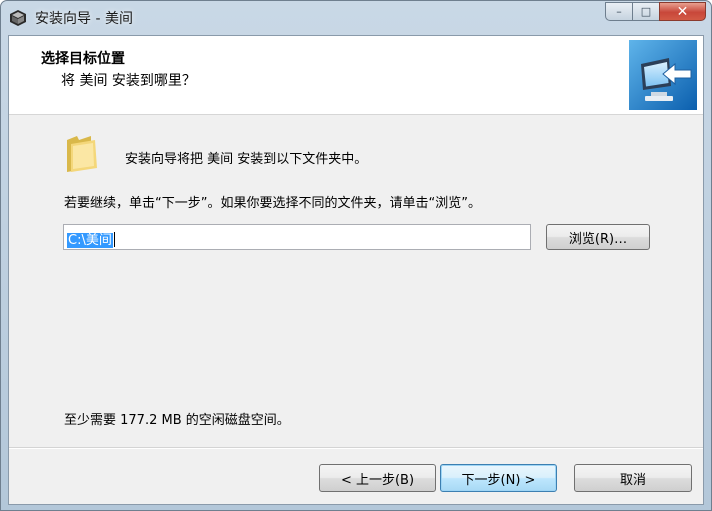 Image resolution: width=712 pixels, height=511 pixels. Describe the element at coordinates (177, 420) in the screenshot. I see `disk-space-text: 至少需要 177.2 MB 的空闲磁盘空间。` at that location.